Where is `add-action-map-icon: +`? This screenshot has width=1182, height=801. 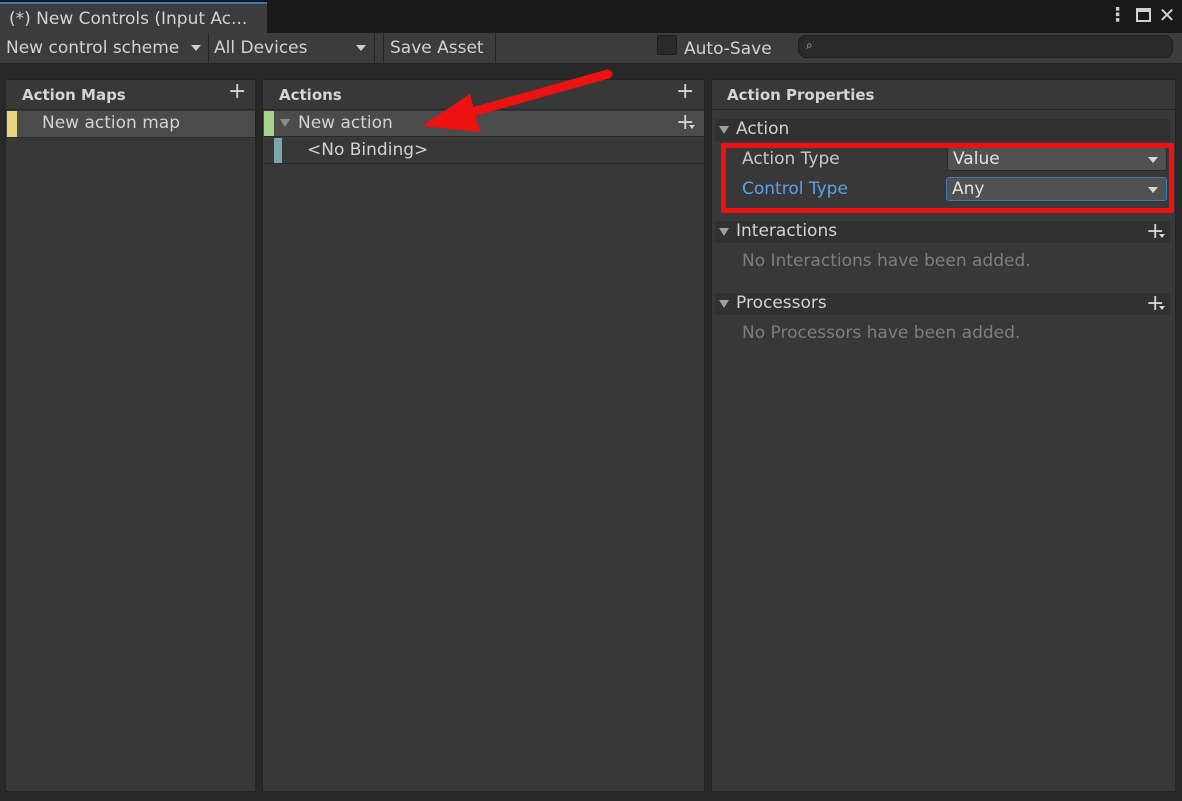
add-action-map-icon: + is located at coordinates (237, 92).